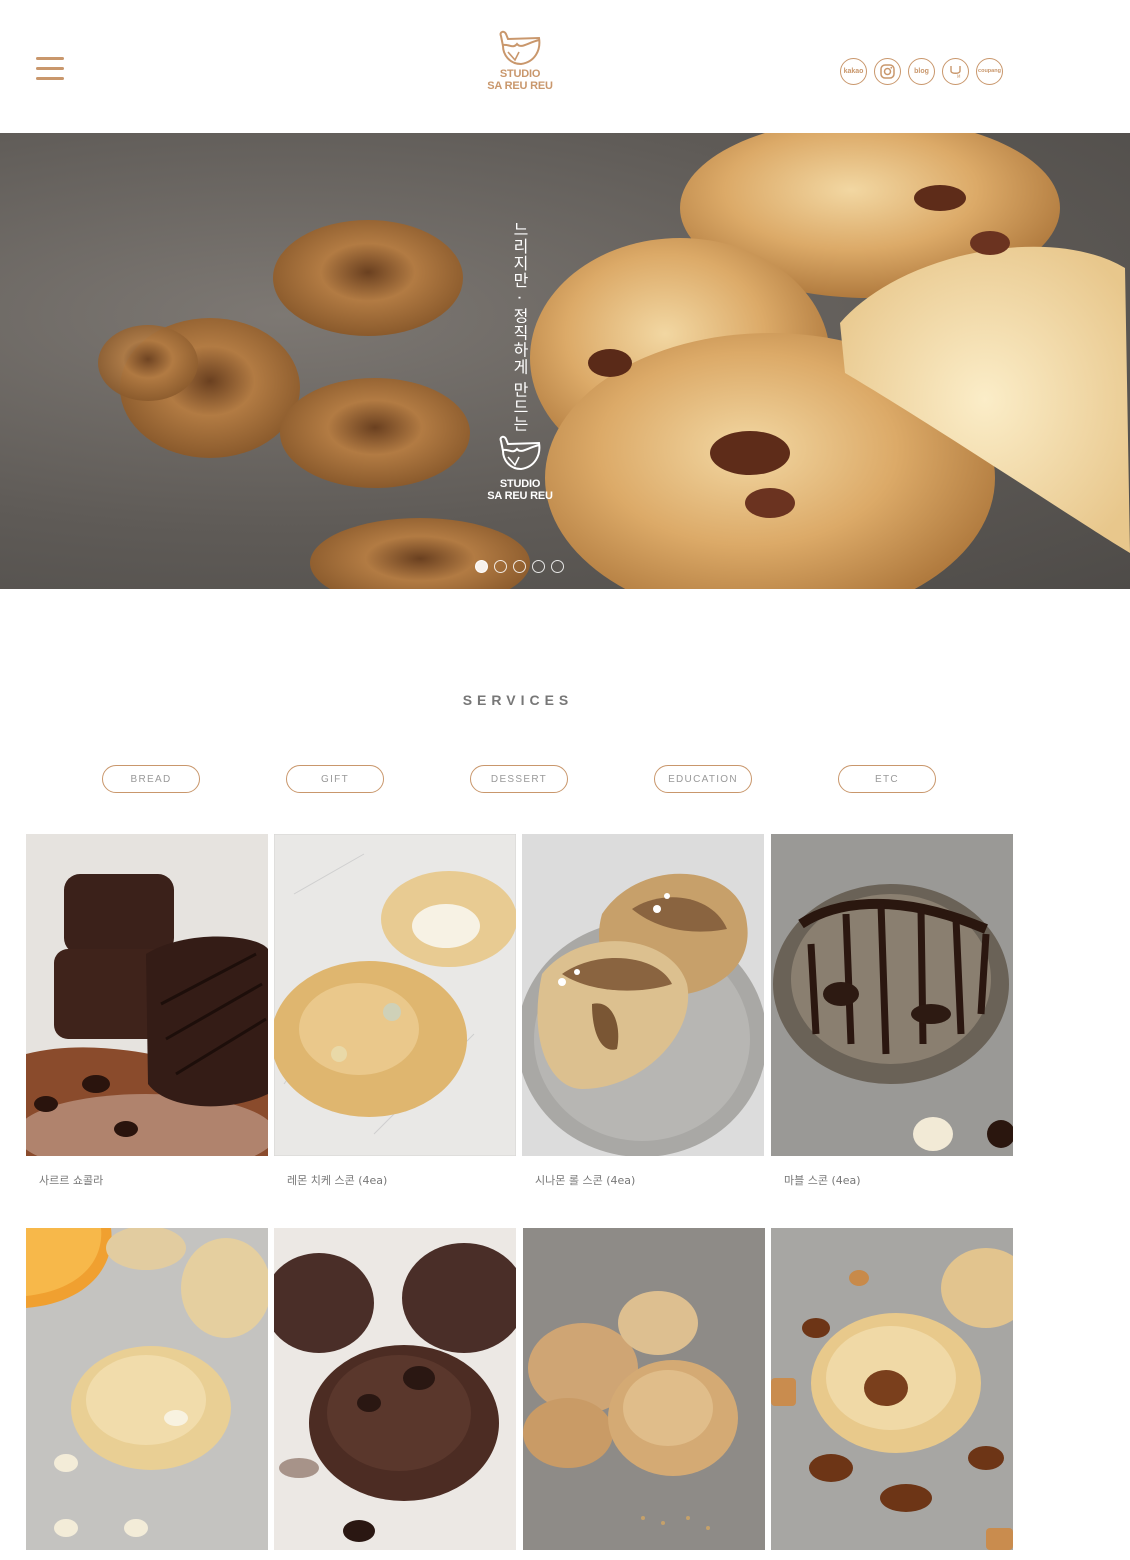 The image size is (1130, 1560). What do you see at coordinates (337, 1180) in the screenshot?
I see `product-name: 레몬 치케 스콘 (4ea)` at bounding box center [337, 1180].